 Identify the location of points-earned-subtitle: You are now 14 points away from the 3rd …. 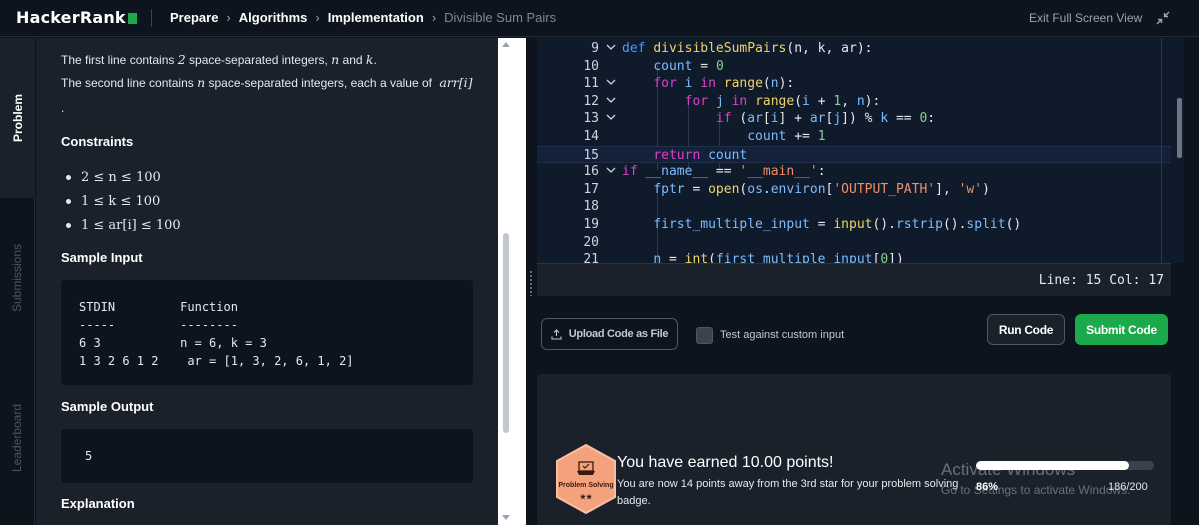
(788, 492).